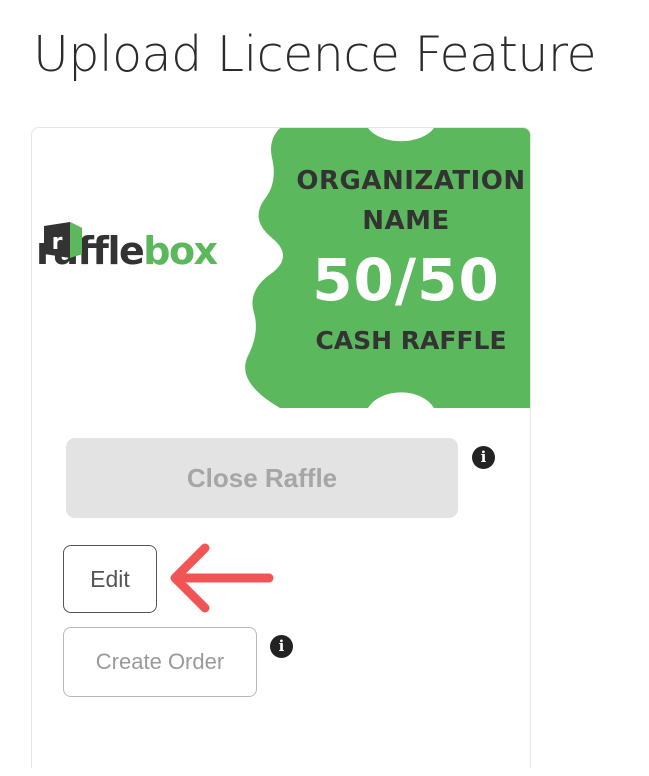 The height and width of the screenshot is (776, 649). I want to click on close-raffle-info-icon: i, so click(483, 457).